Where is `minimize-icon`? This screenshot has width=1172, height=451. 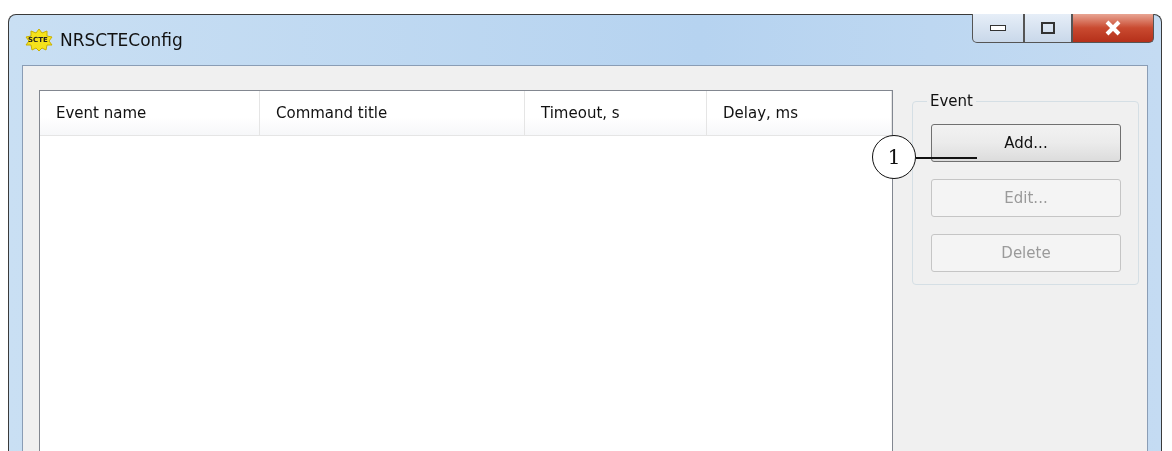 minimize-icon is located at coordinates (998, 28).